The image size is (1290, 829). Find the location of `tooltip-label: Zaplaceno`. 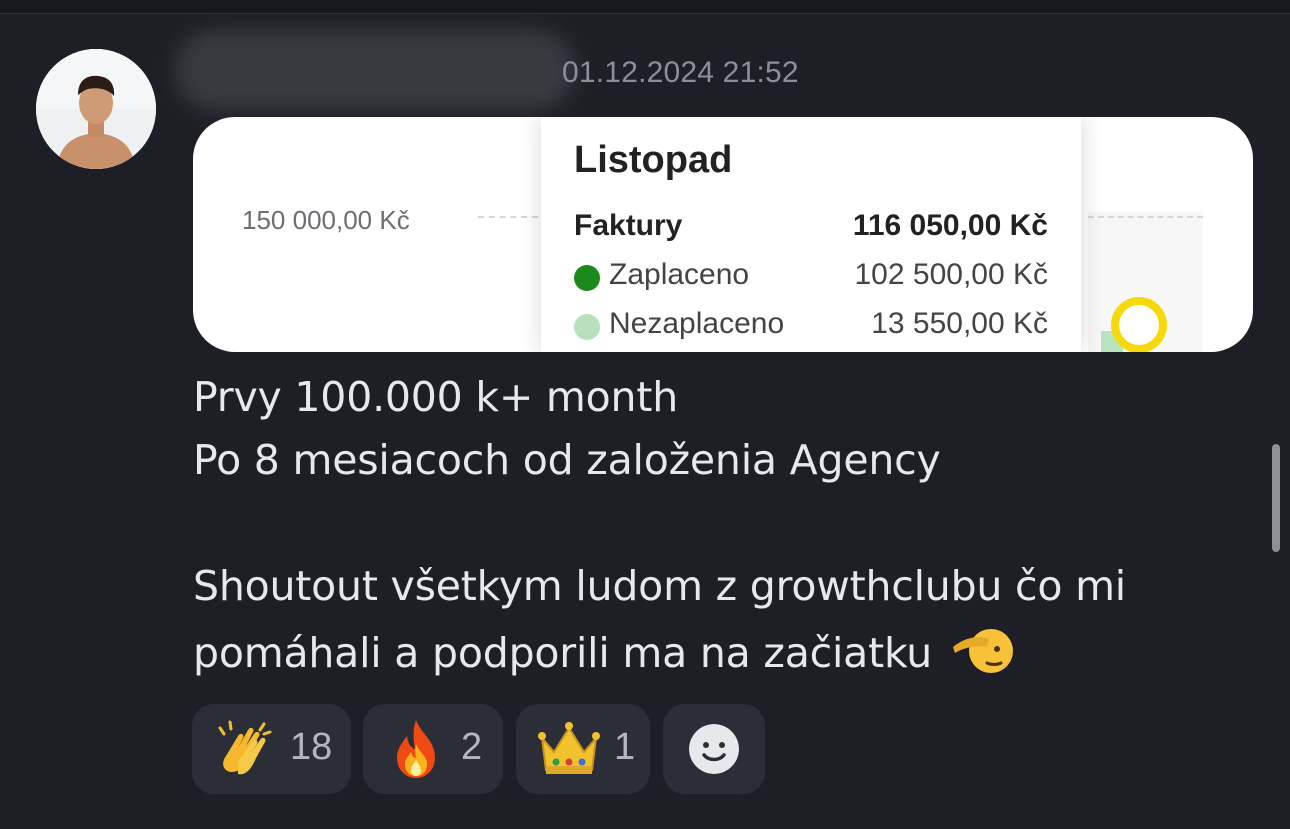

tooltip-label: Zaplaceno is located at coordinates (679, 274).